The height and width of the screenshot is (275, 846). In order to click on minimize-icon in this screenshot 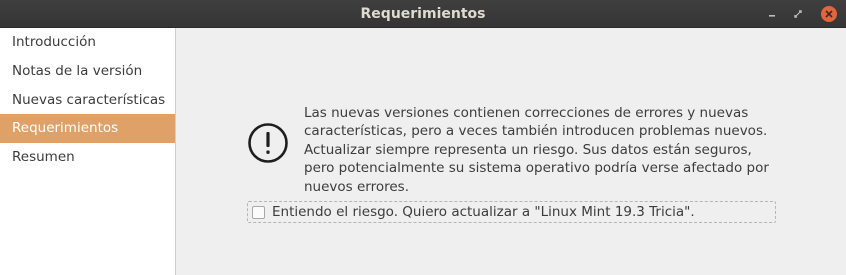, I will do `click(772, 14)`.